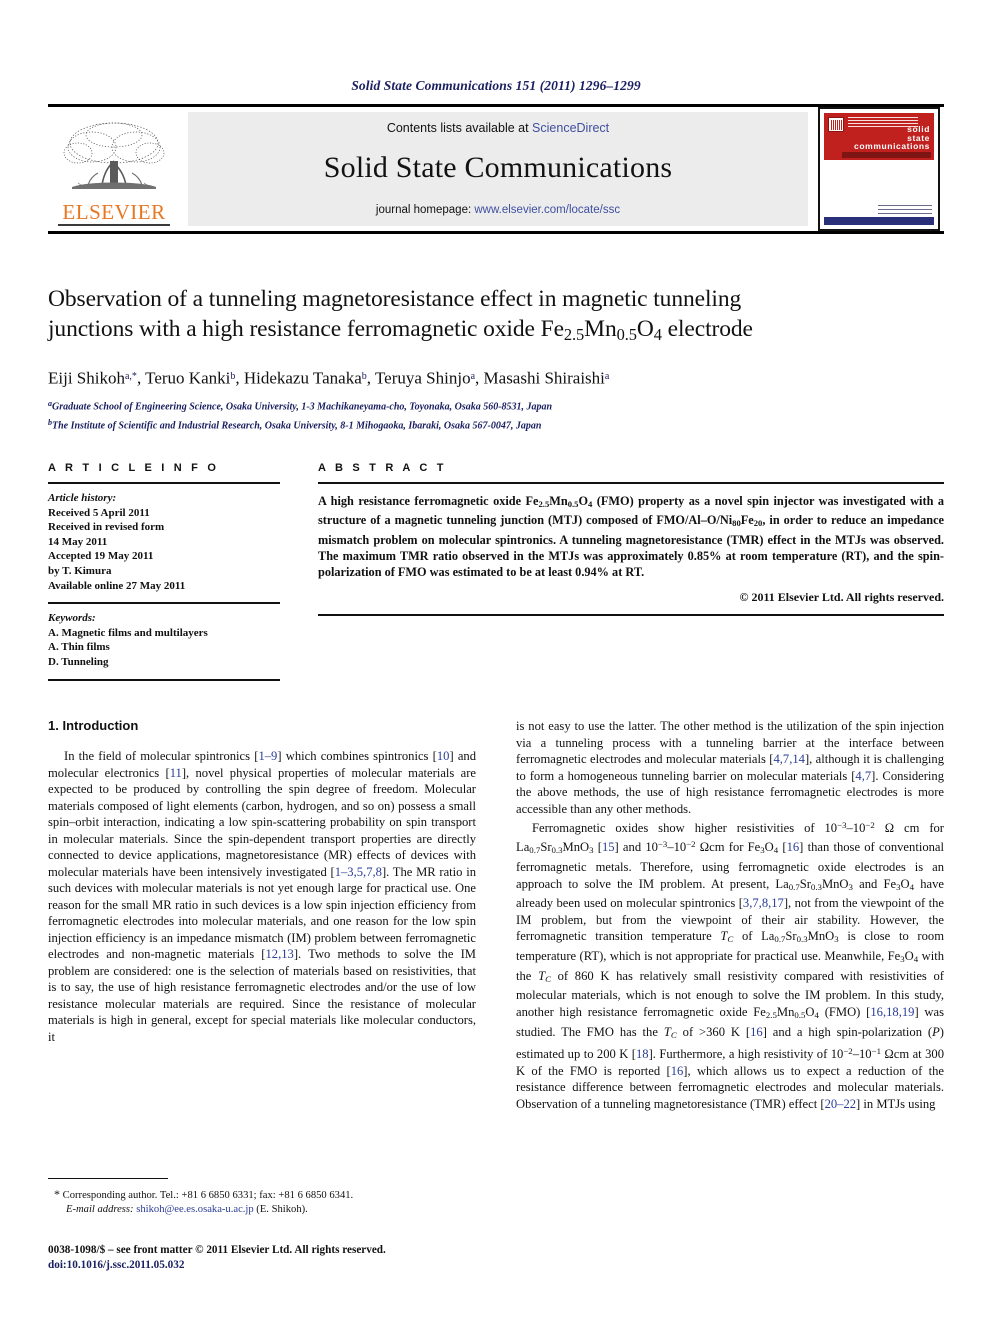 This screenshot has height=1323, width=992. What do you see at coordinates (134, 468) in the screenshot?
I see `article-info-heading: A R T I C L E I N F O` at bounding box center [134, 468].